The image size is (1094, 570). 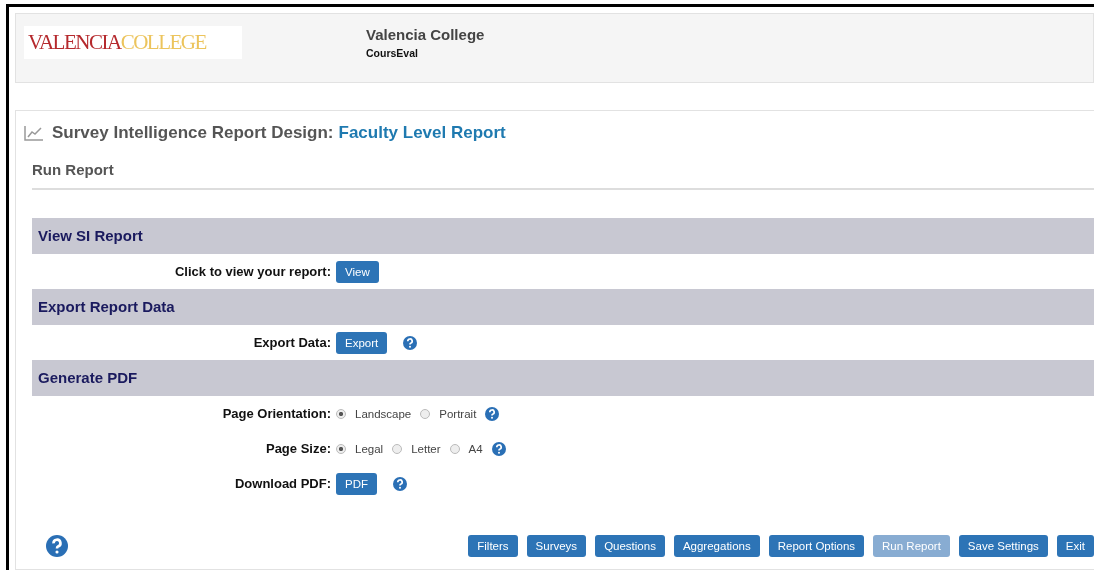 I want to click on report-name: Faculty Level Report, so click(x=422, y=133).